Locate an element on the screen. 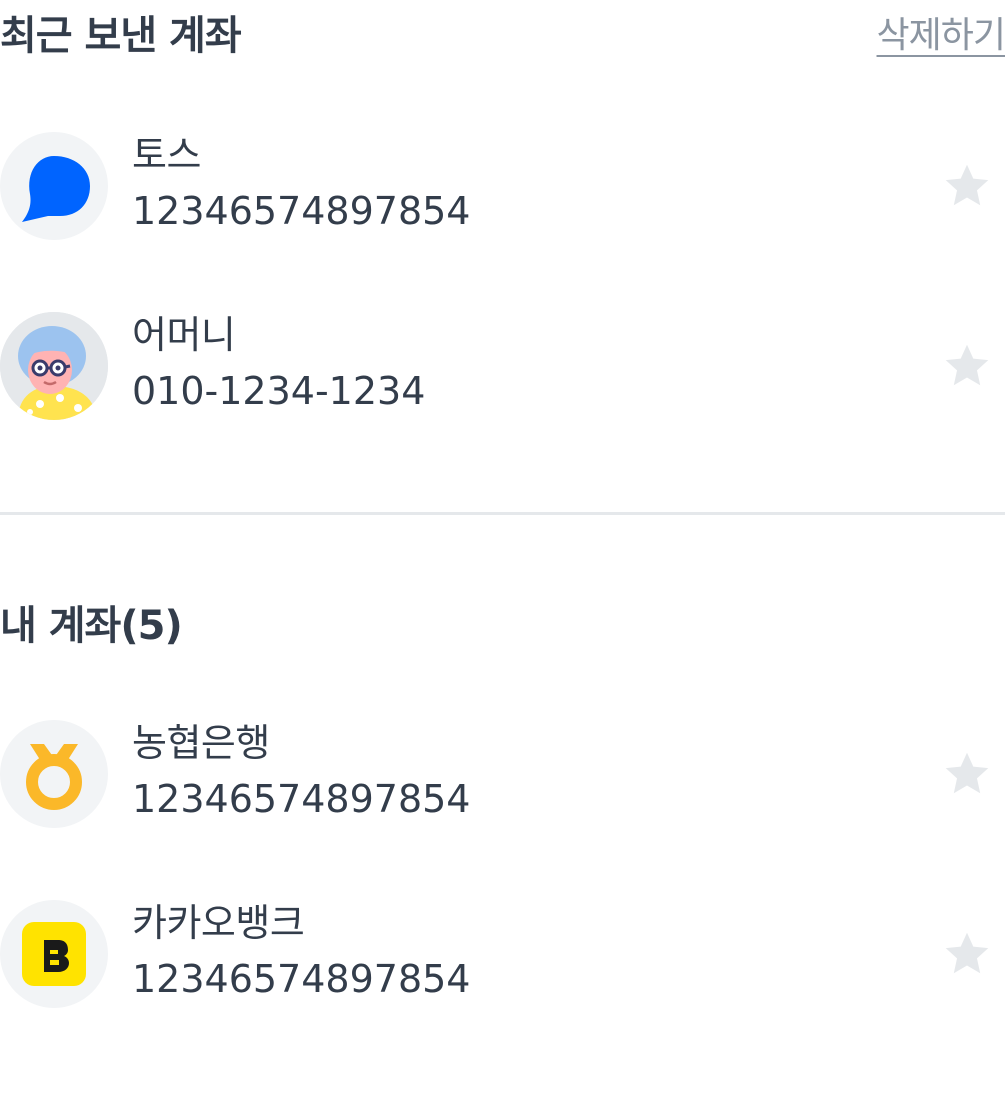 The image size is (1005, 1095). mother-avatar-icon is located at coordinates (54, 366).